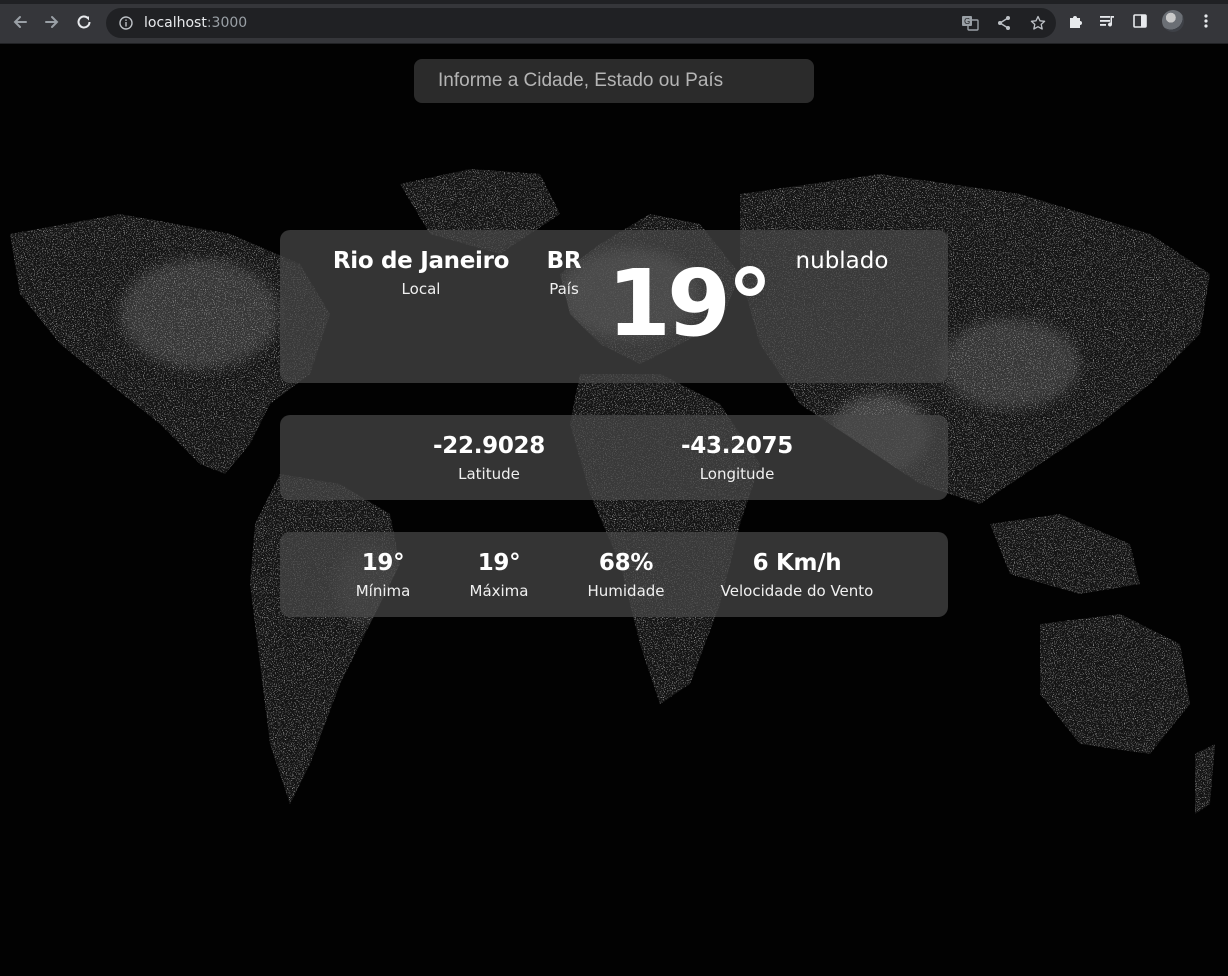 Image resolution: width=1228 pixels, height=976 pixels. Describe the element at coordinates (383, 591) in the screenshot. I see `min-temperature-label: Mínima` at that location.